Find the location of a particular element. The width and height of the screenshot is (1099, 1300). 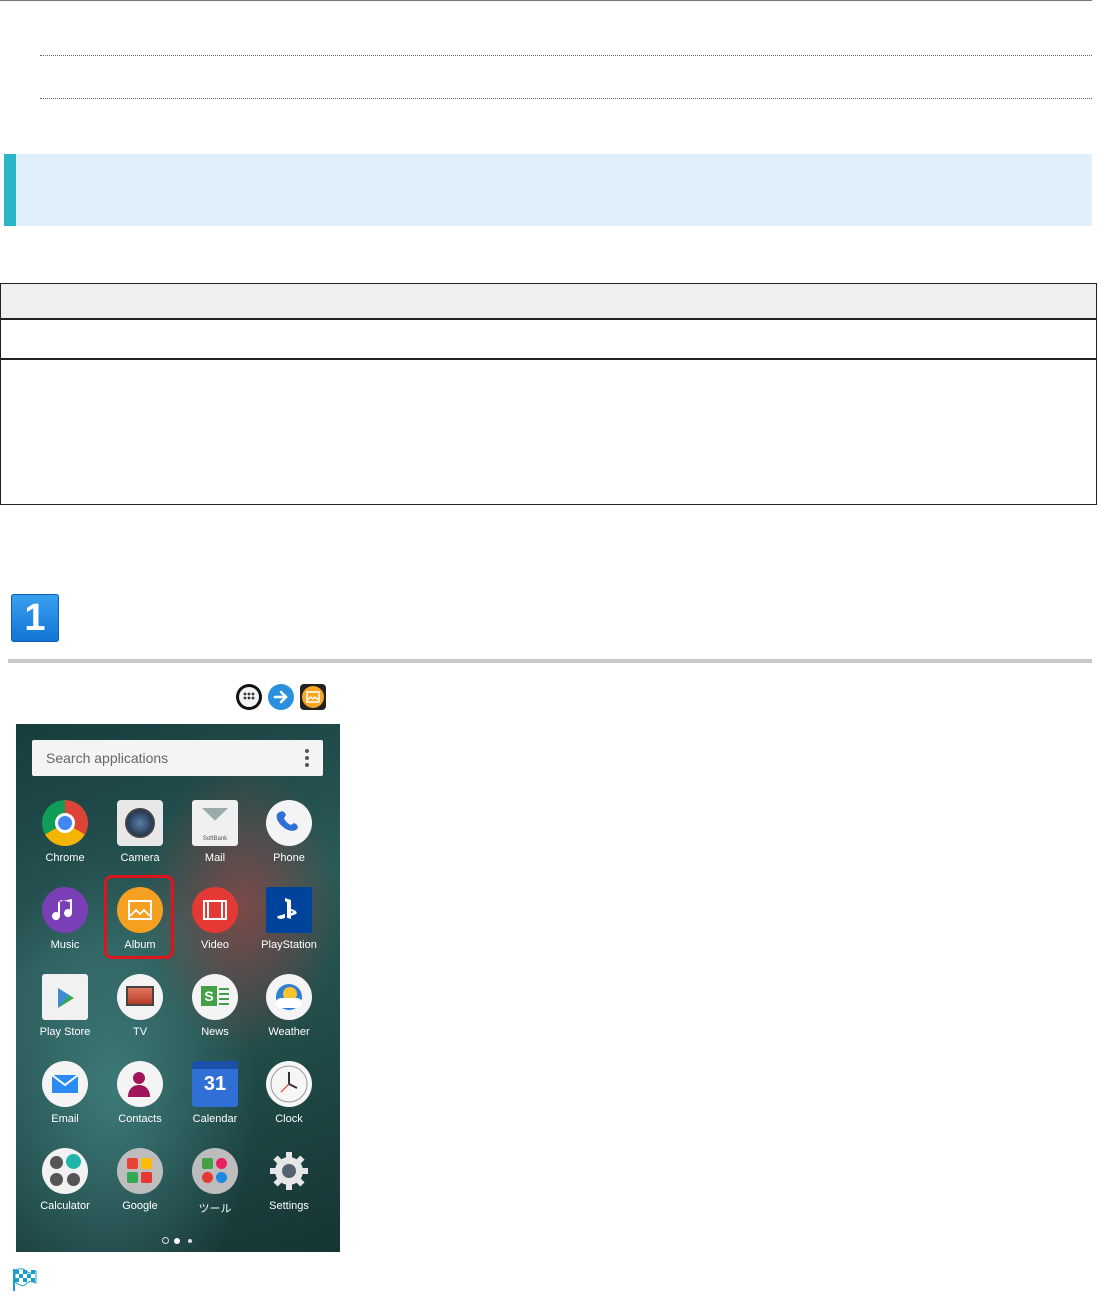

app-phone: Phone is located at coordinates (289, 832).